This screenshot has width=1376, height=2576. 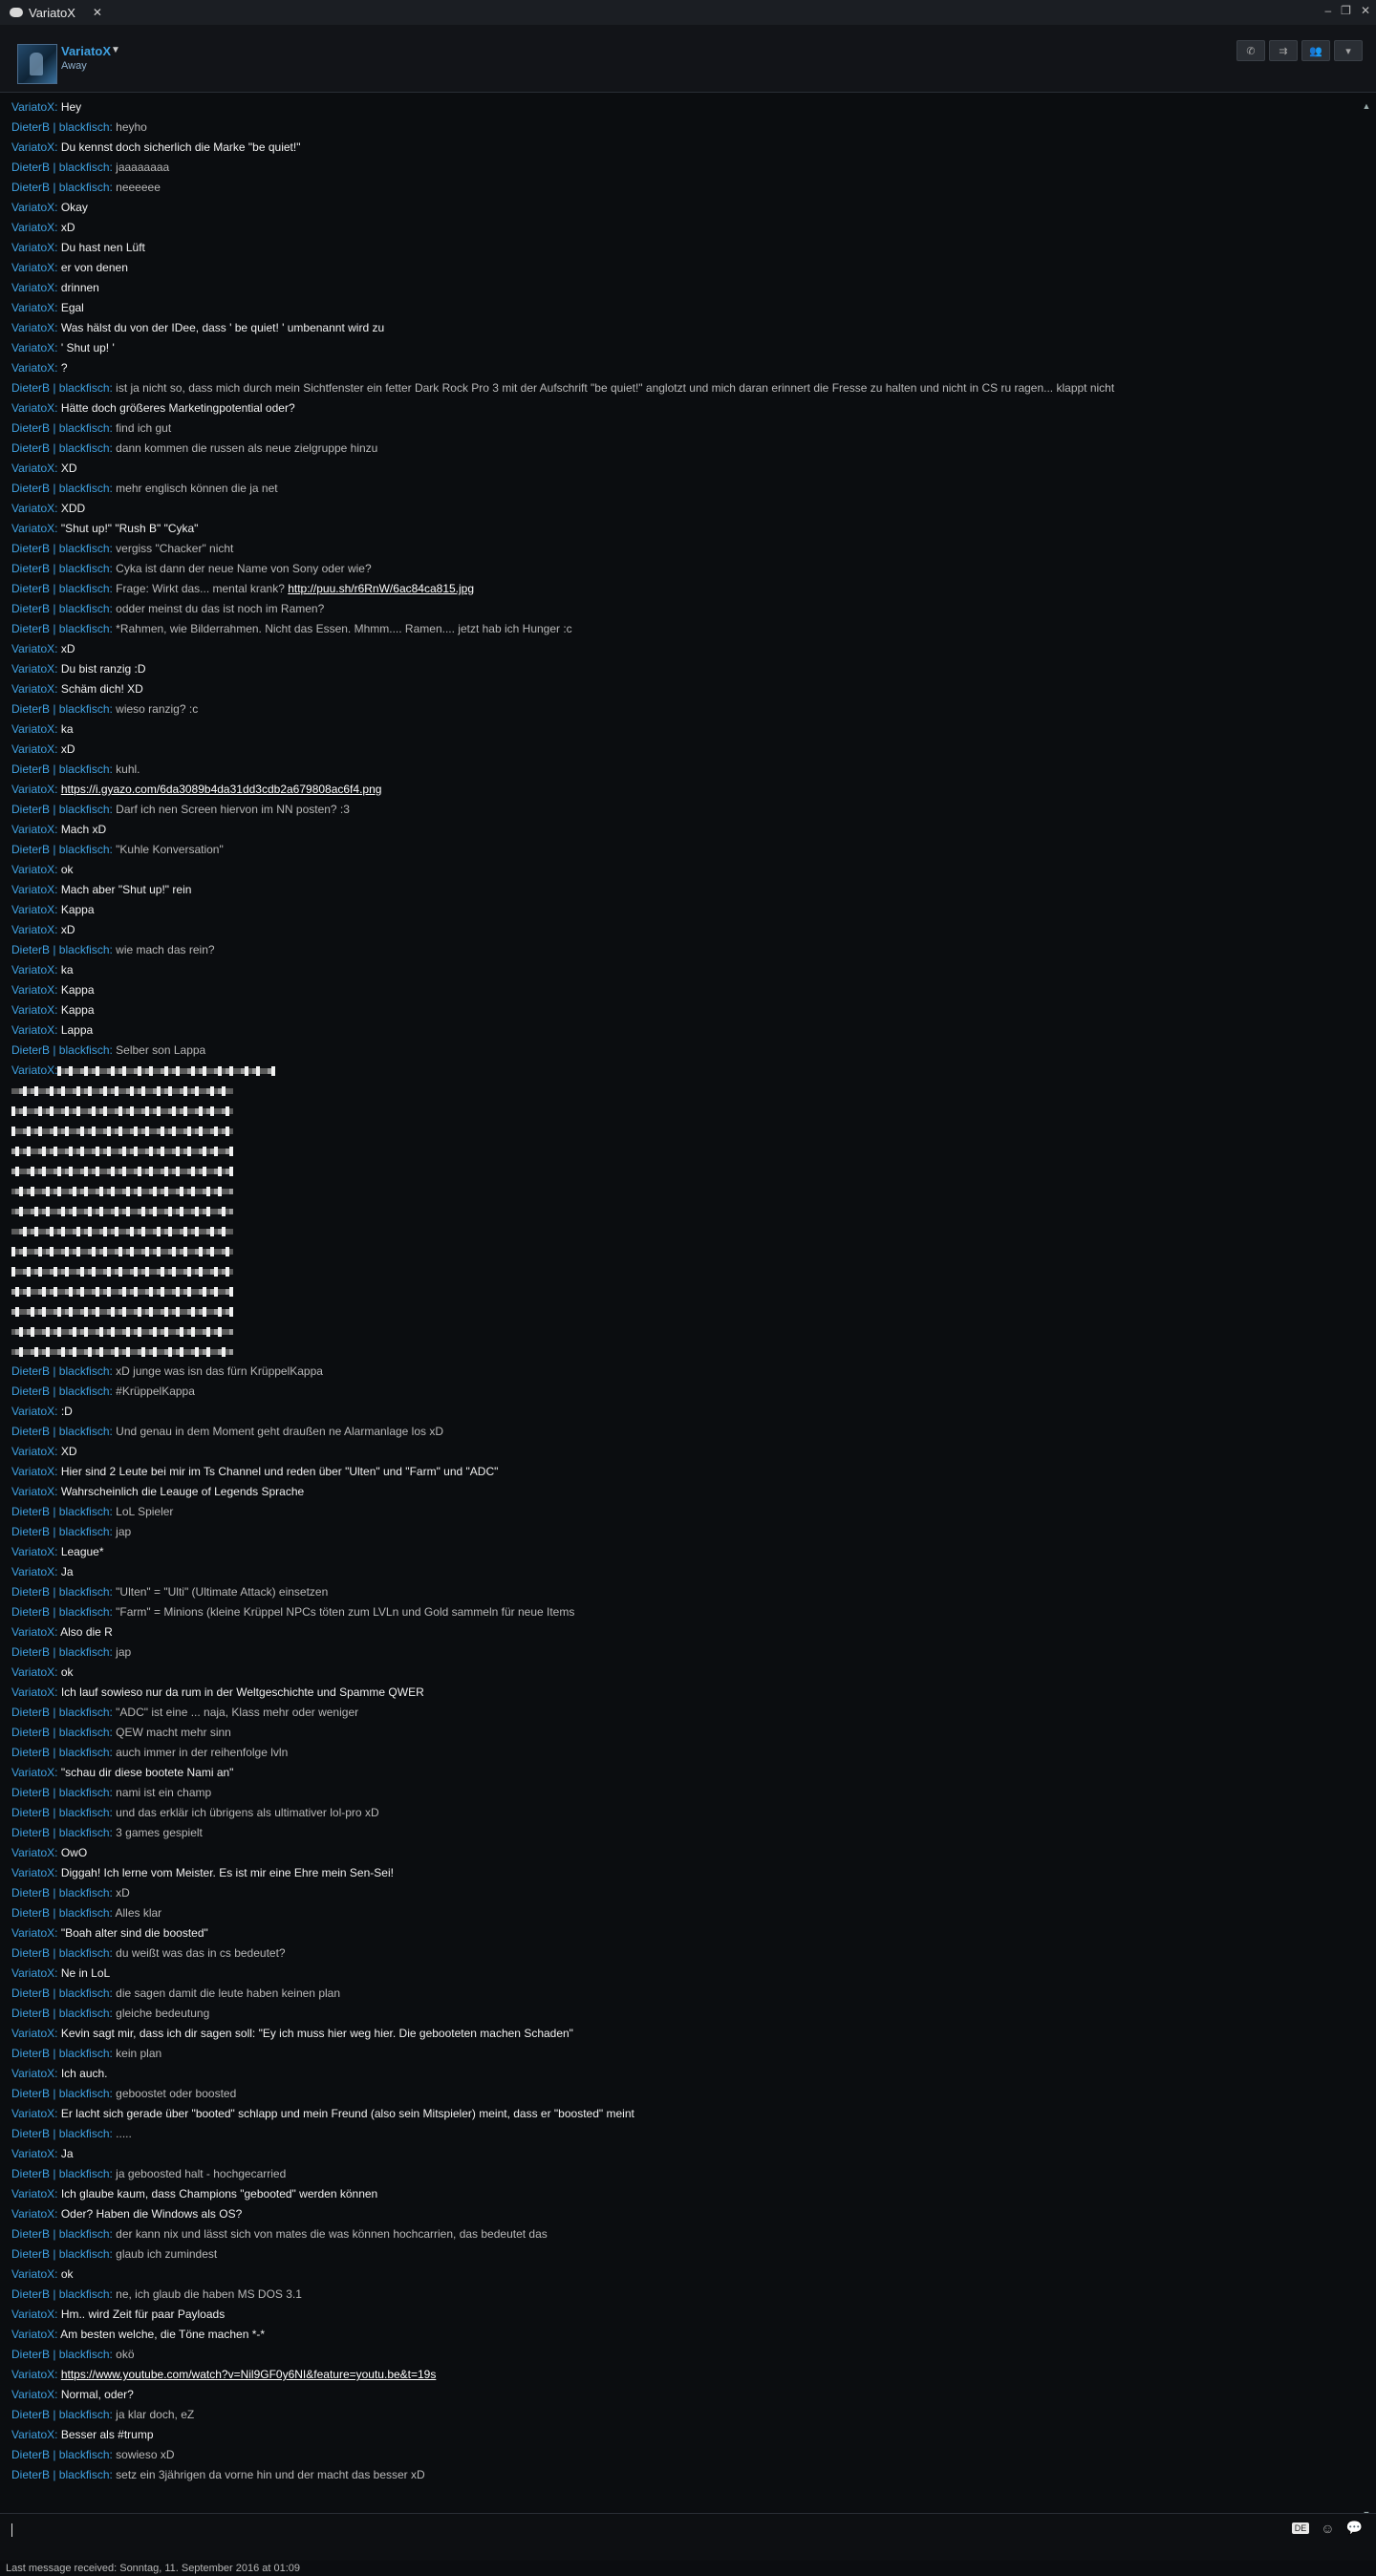 What do you see at coordinates (1349, 50) in the screenshot?
I see `more-dropdown-icon: ▾` at bounding box center [1349, 50].